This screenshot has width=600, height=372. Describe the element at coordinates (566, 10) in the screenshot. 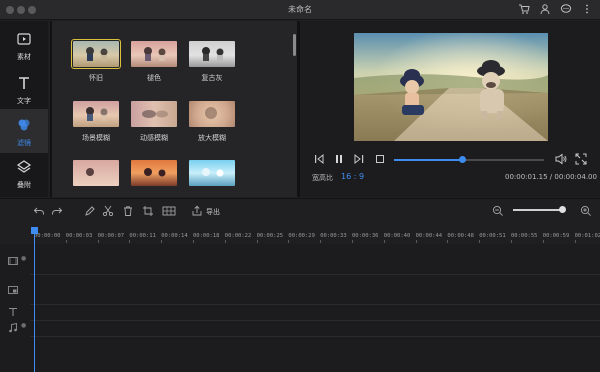

I see `chat-icon` at that location.